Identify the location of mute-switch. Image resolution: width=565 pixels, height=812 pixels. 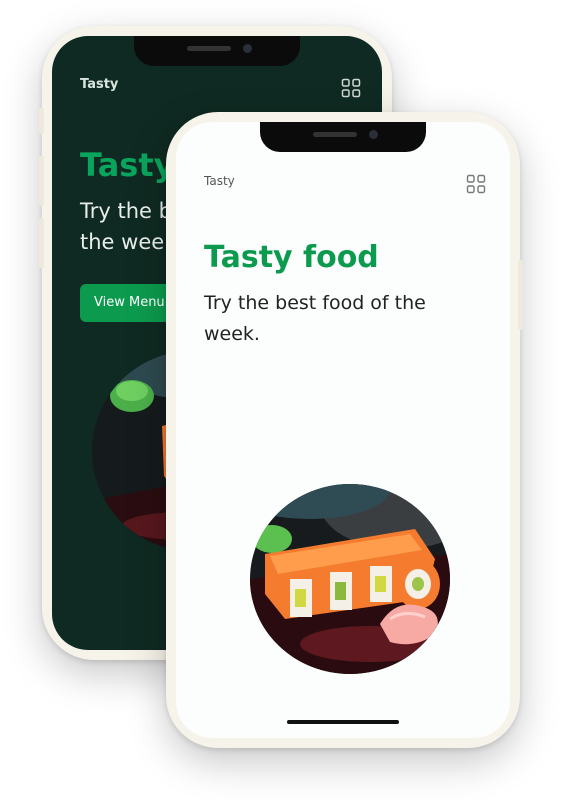
(41, 121).